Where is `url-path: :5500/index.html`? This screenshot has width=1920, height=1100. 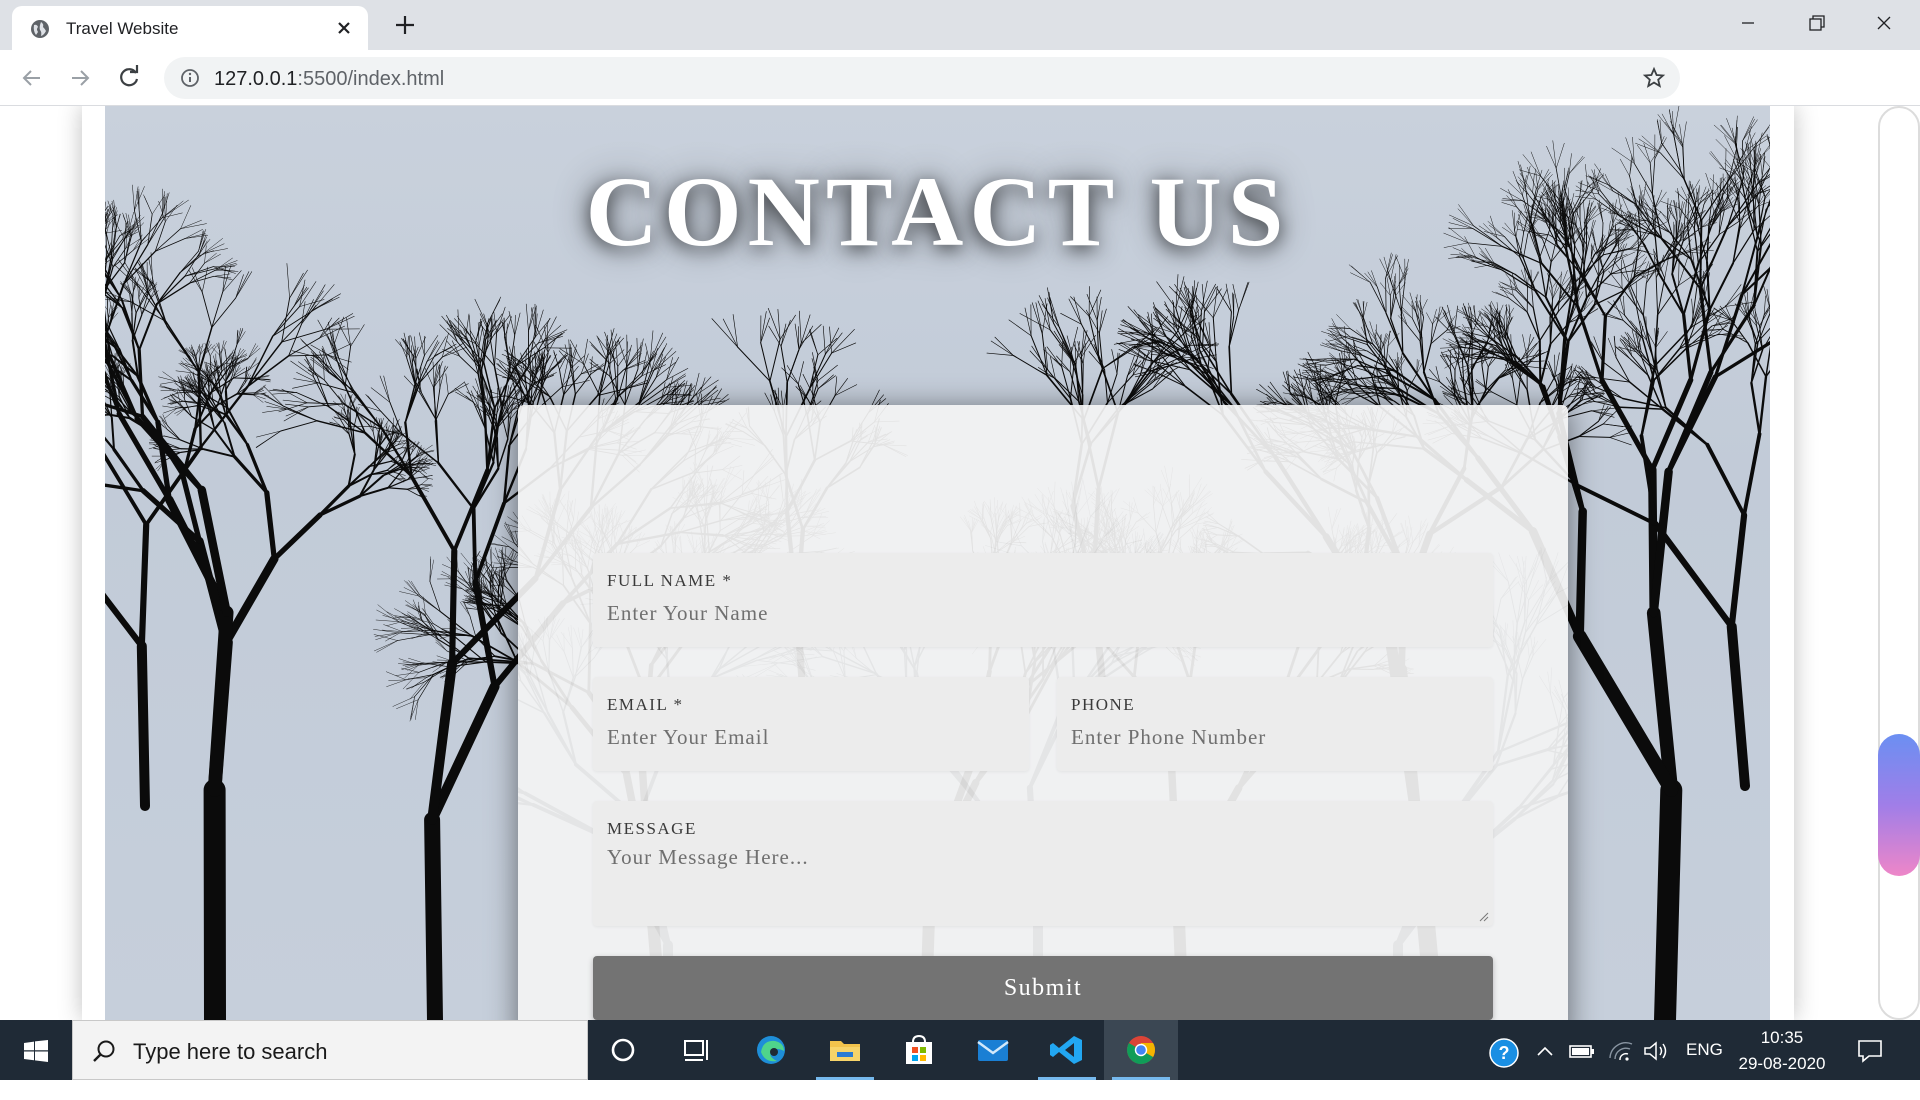 url-path: :5500/index.html is located at coordinates (370, 79).